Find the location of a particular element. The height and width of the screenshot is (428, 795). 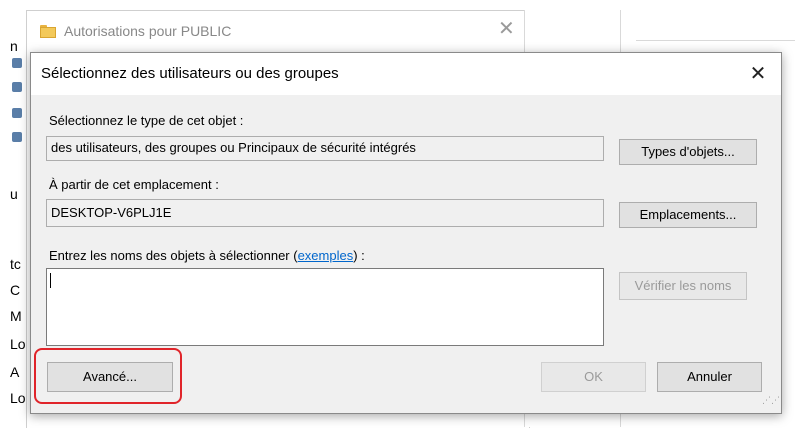

location-field: DESKTOP-V6PLJ1E is located at coordinates (325, 213).